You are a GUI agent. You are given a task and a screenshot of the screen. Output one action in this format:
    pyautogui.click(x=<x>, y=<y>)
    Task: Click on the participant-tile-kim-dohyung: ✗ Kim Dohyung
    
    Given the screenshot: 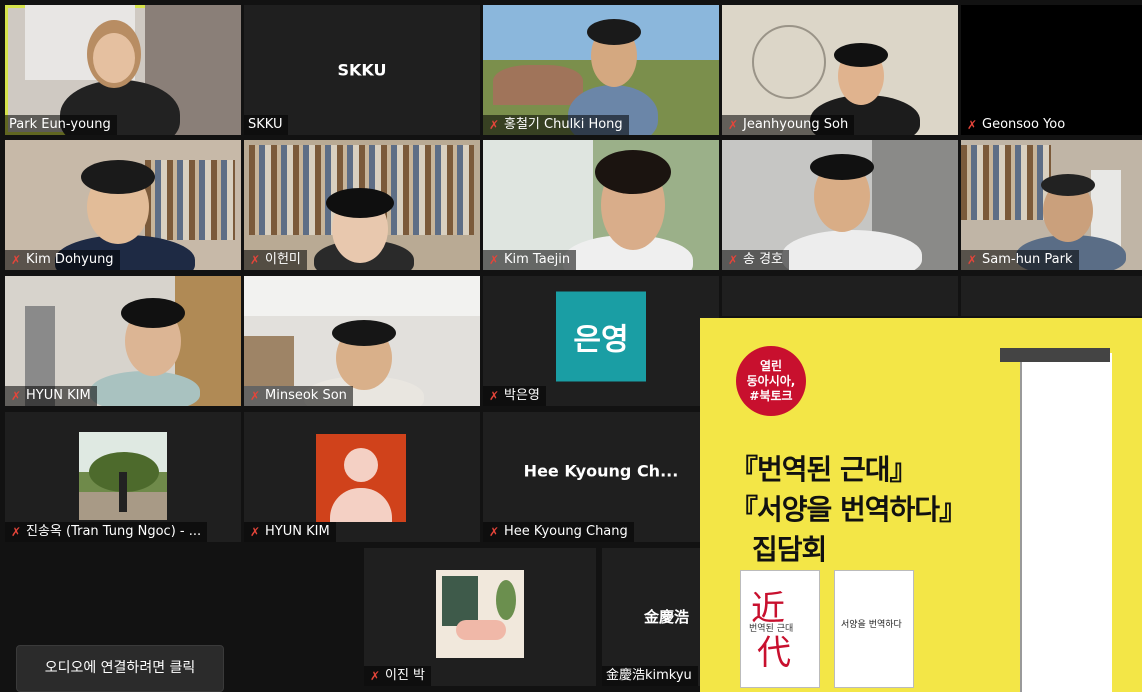 What is the action you would take?
    pyautogui.click(x=123, y=205)
    